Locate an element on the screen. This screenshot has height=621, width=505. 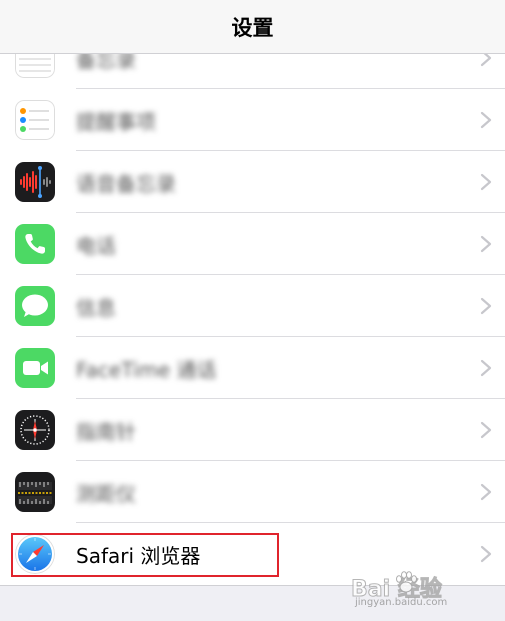
settings-row-compass: 指南针 is located at coordinates (252, 430).